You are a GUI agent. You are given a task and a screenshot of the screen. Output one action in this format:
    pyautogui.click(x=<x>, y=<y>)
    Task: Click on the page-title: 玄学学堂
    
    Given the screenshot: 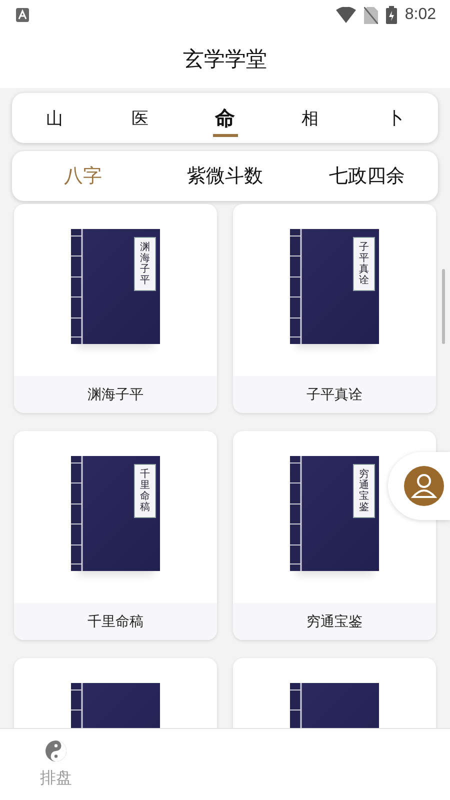 What is the action you would take?
    pyautogui.click(x=225, y=59)
    